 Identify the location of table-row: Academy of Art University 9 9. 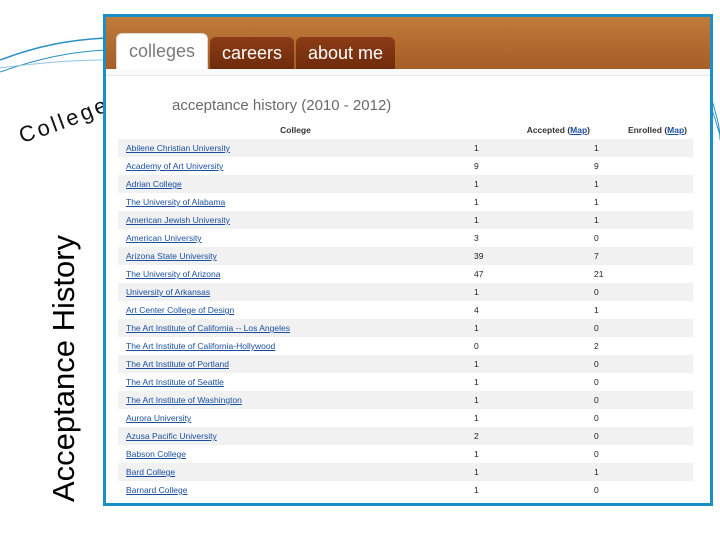
(405, 166).